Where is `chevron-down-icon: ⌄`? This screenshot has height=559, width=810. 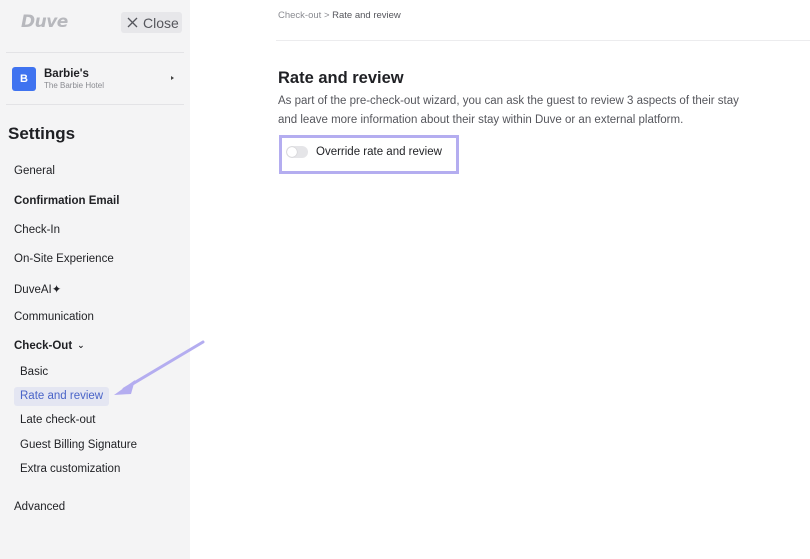 chevron-down-icon: ⌄ is located at coordinates (81, 345).